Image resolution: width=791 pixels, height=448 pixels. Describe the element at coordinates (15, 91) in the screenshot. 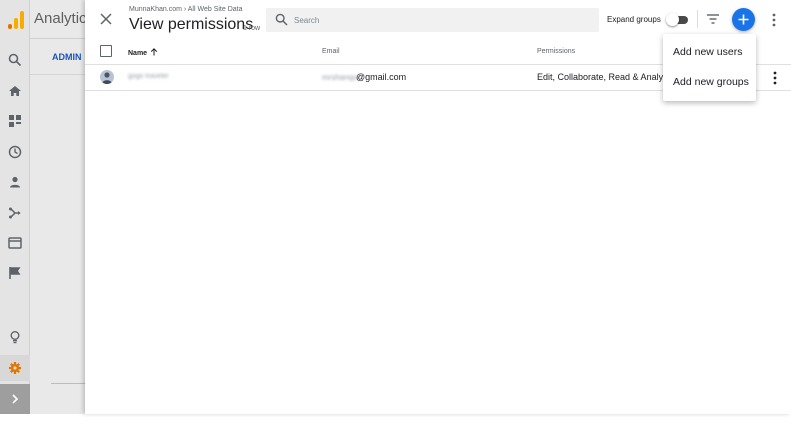

I see `home-icon` at that location.